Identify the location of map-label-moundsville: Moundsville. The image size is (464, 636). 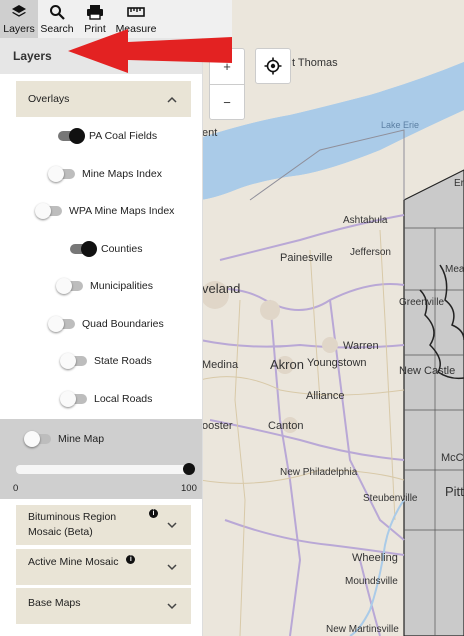
(371, 581).